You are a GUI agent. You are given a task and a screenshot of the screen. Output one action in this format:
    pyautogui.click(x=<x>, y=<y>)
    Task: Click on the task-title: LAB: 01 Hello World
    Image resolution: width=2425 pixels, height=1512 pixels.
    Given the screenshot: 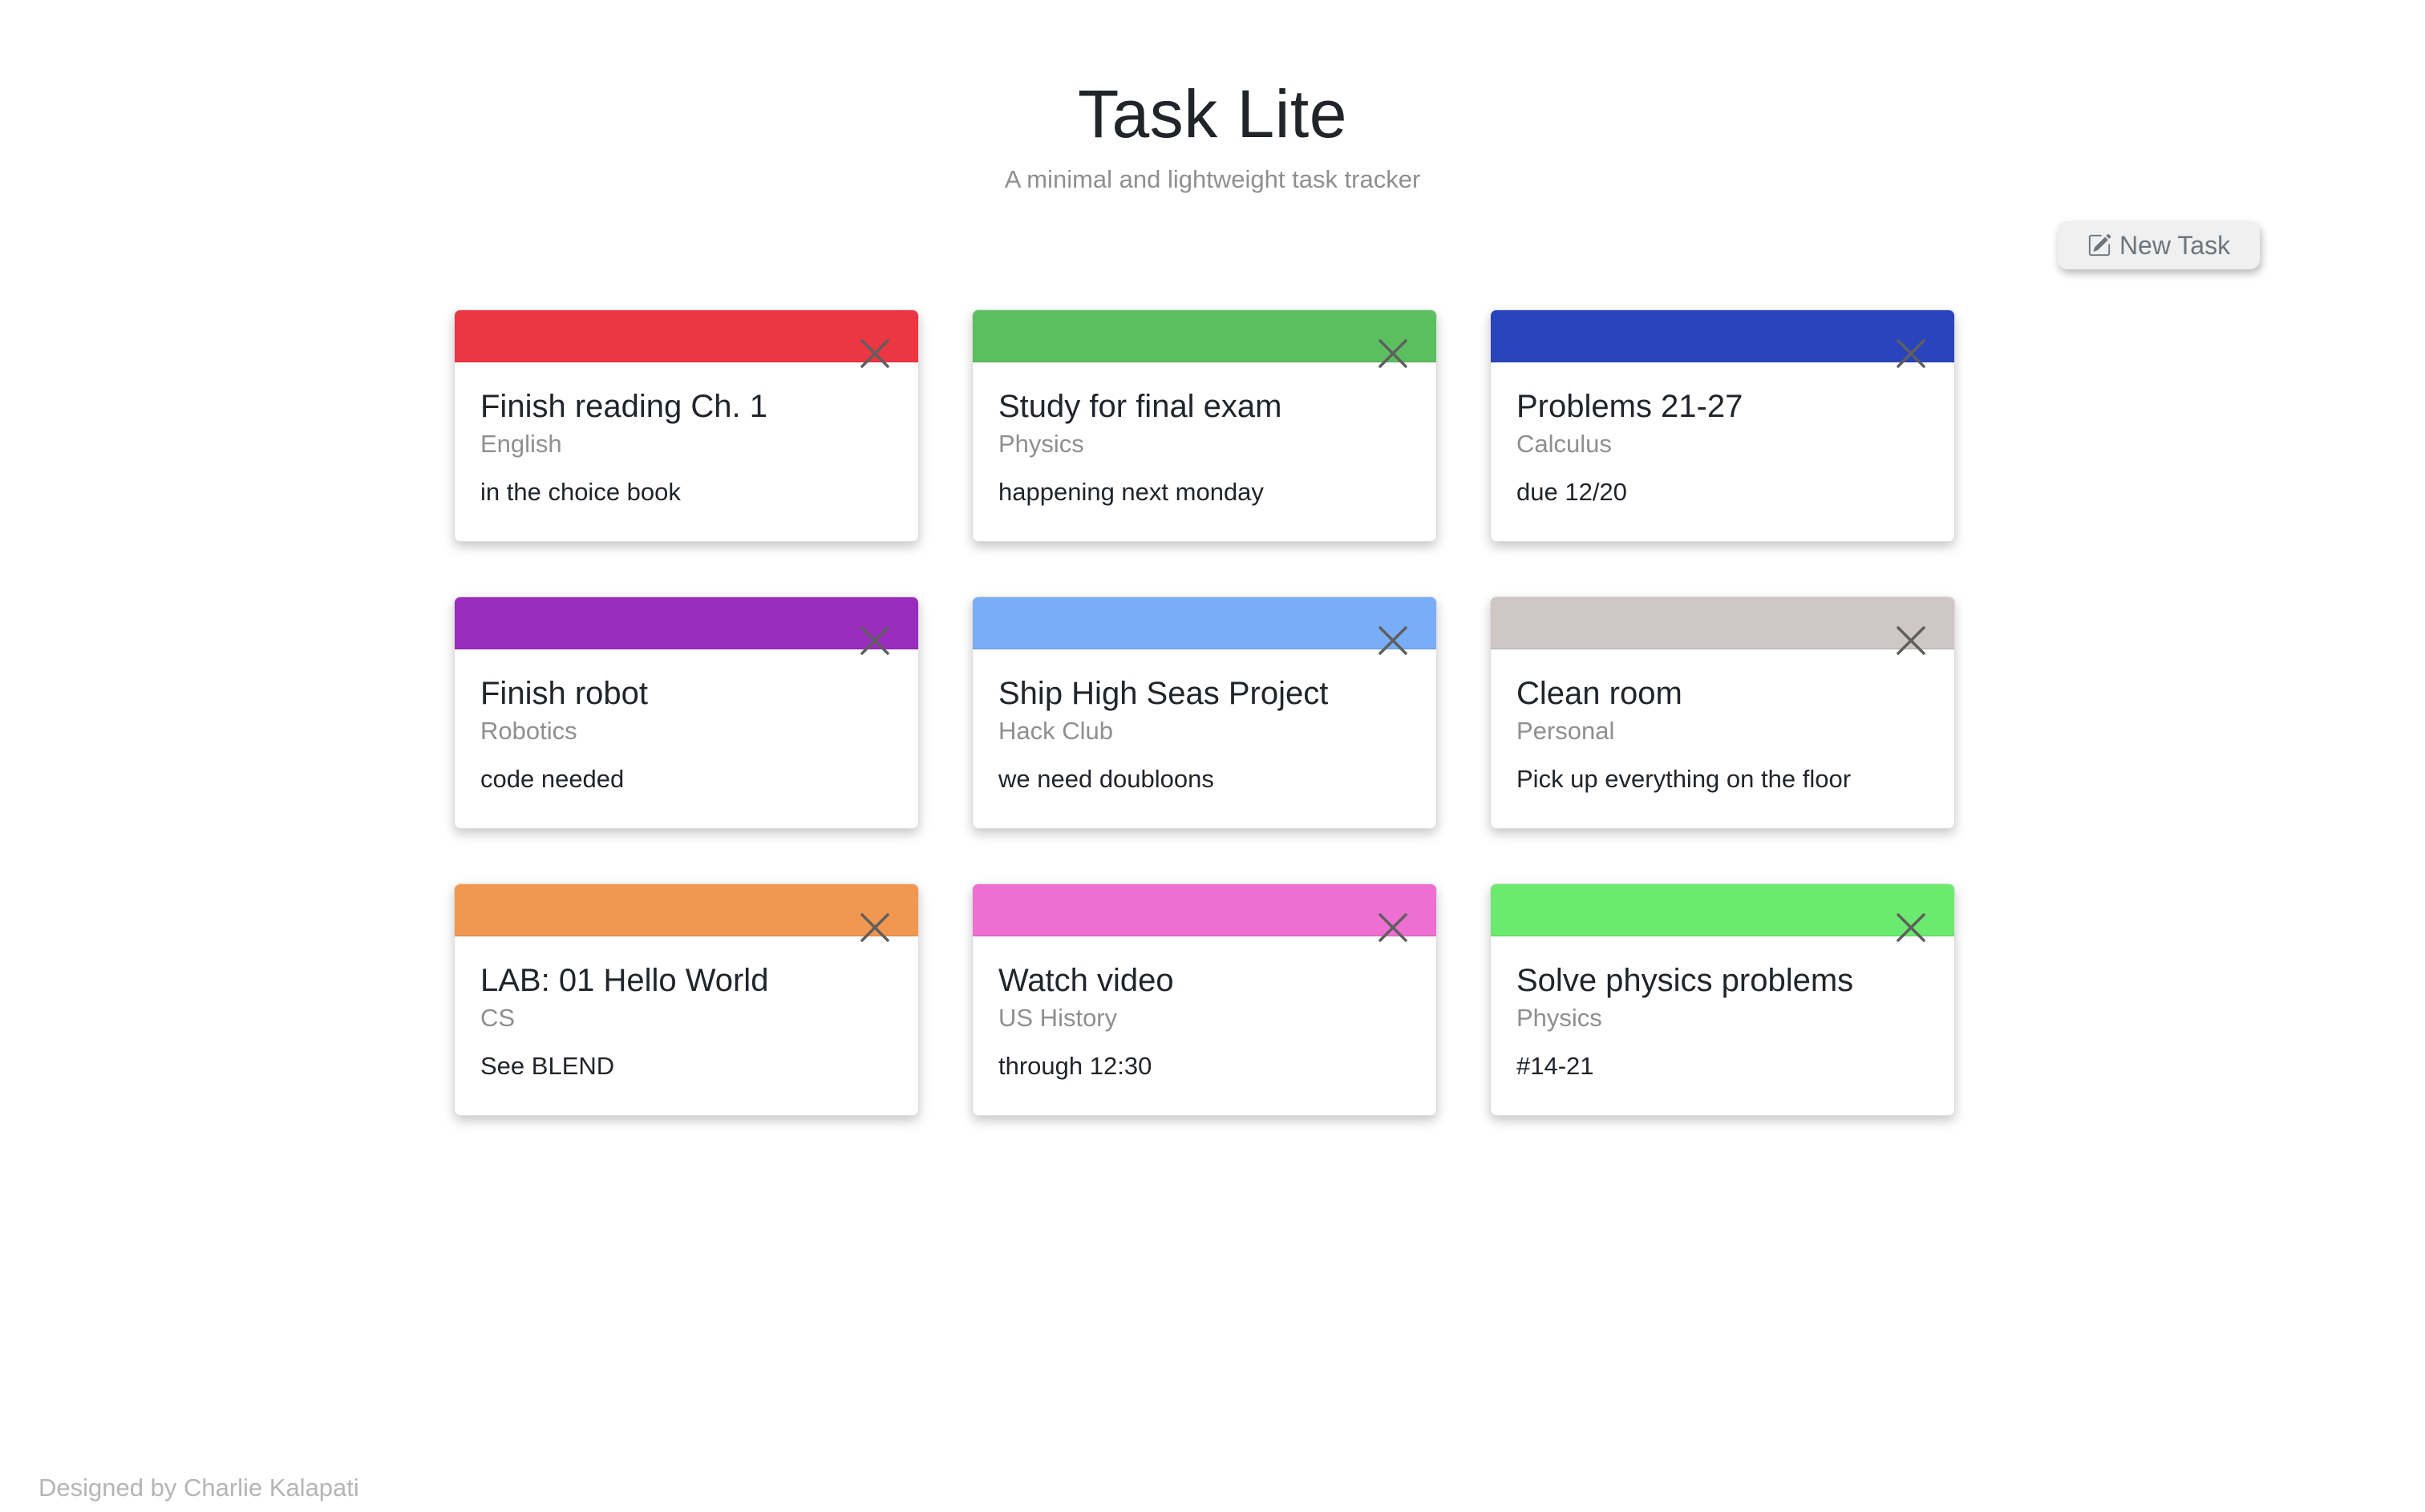 What is the action you would take?
    pyautogui.click(x=624, y=980)
    